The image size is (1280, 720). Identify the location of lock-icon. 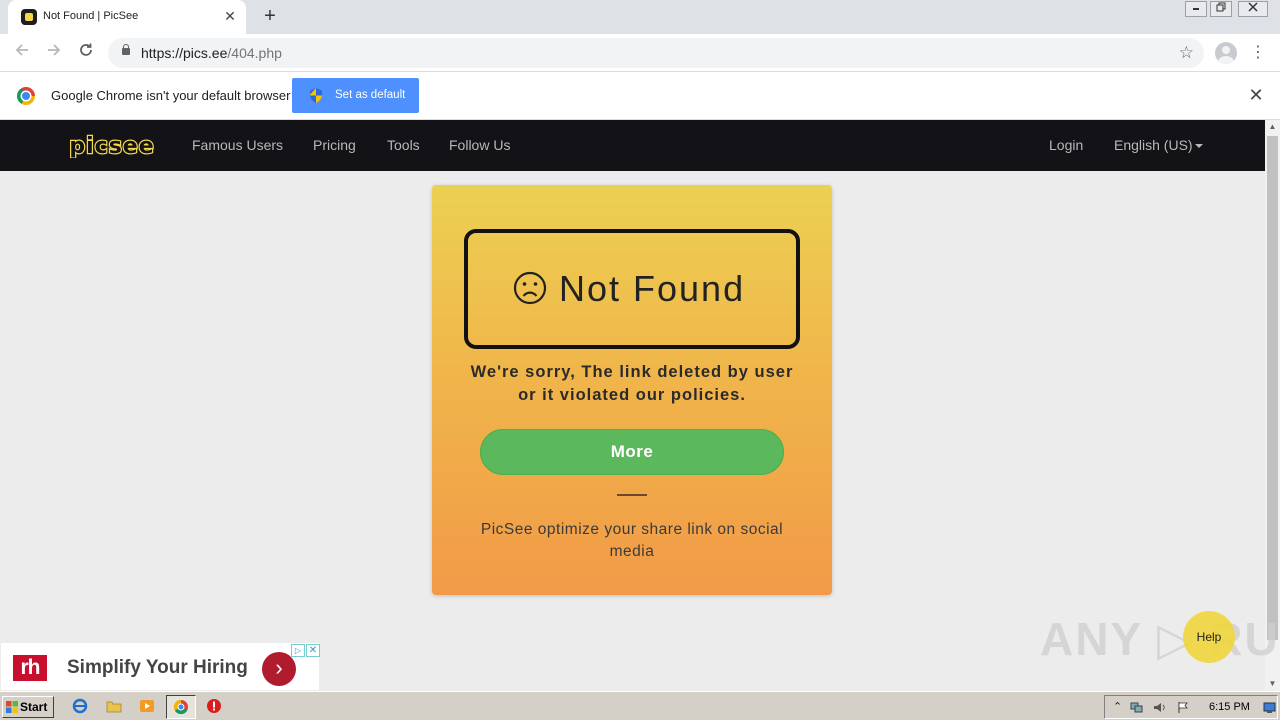
(126, 49).